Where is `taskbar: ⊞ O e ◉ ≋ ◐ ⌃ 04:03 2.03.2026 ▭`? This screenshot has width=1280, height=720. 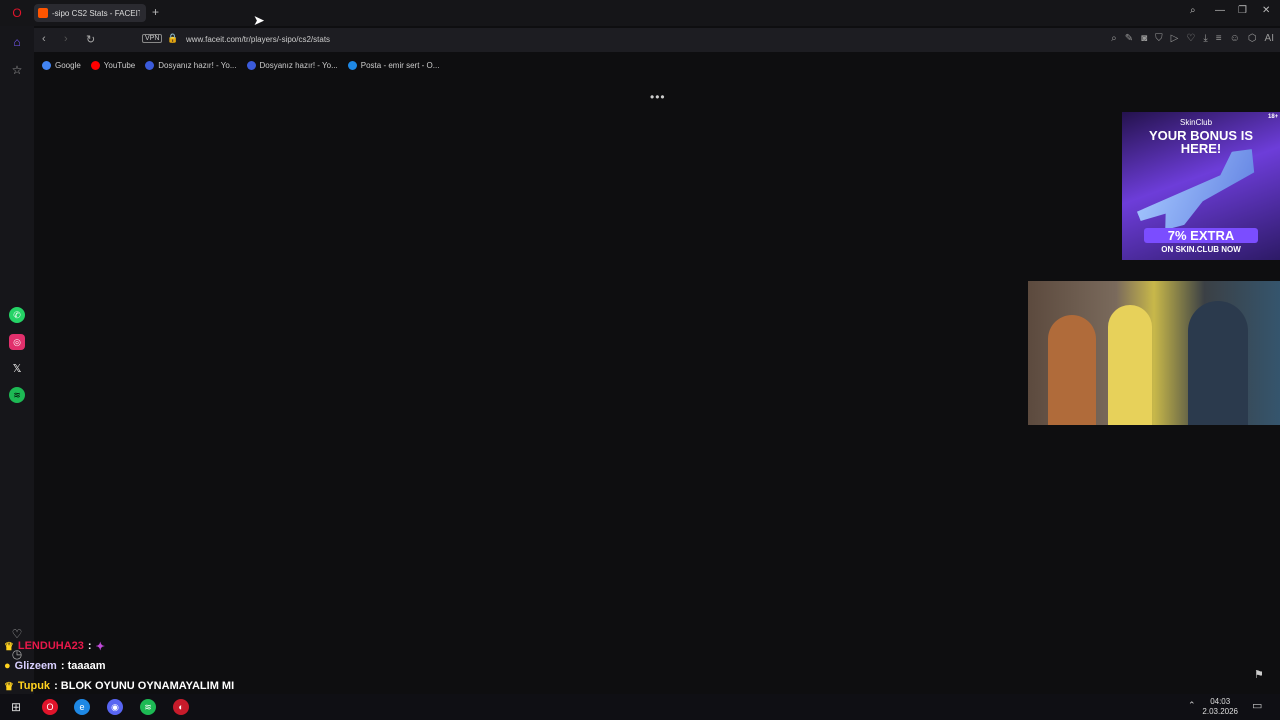
taskbar: ⊞ O e ◉ ≋ ◐ ⌃ 04:03 2.03.2026 ▭ is located at coordinates (640, 707).